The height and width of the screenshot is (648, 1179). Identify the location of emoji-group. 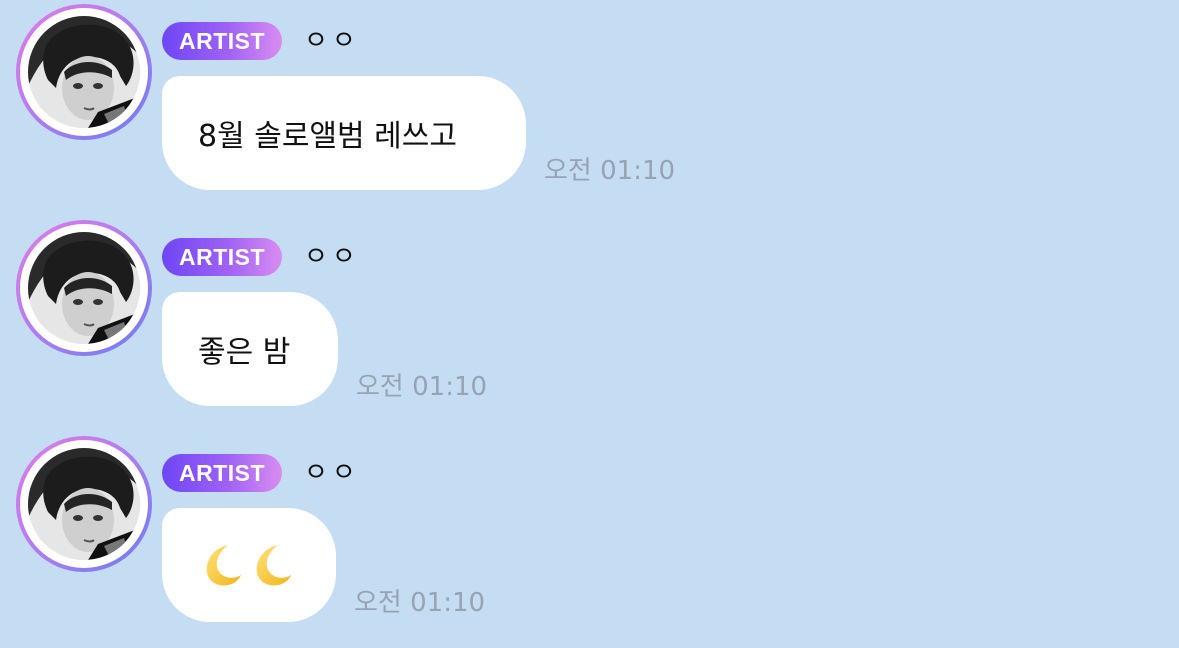
(246, 565).